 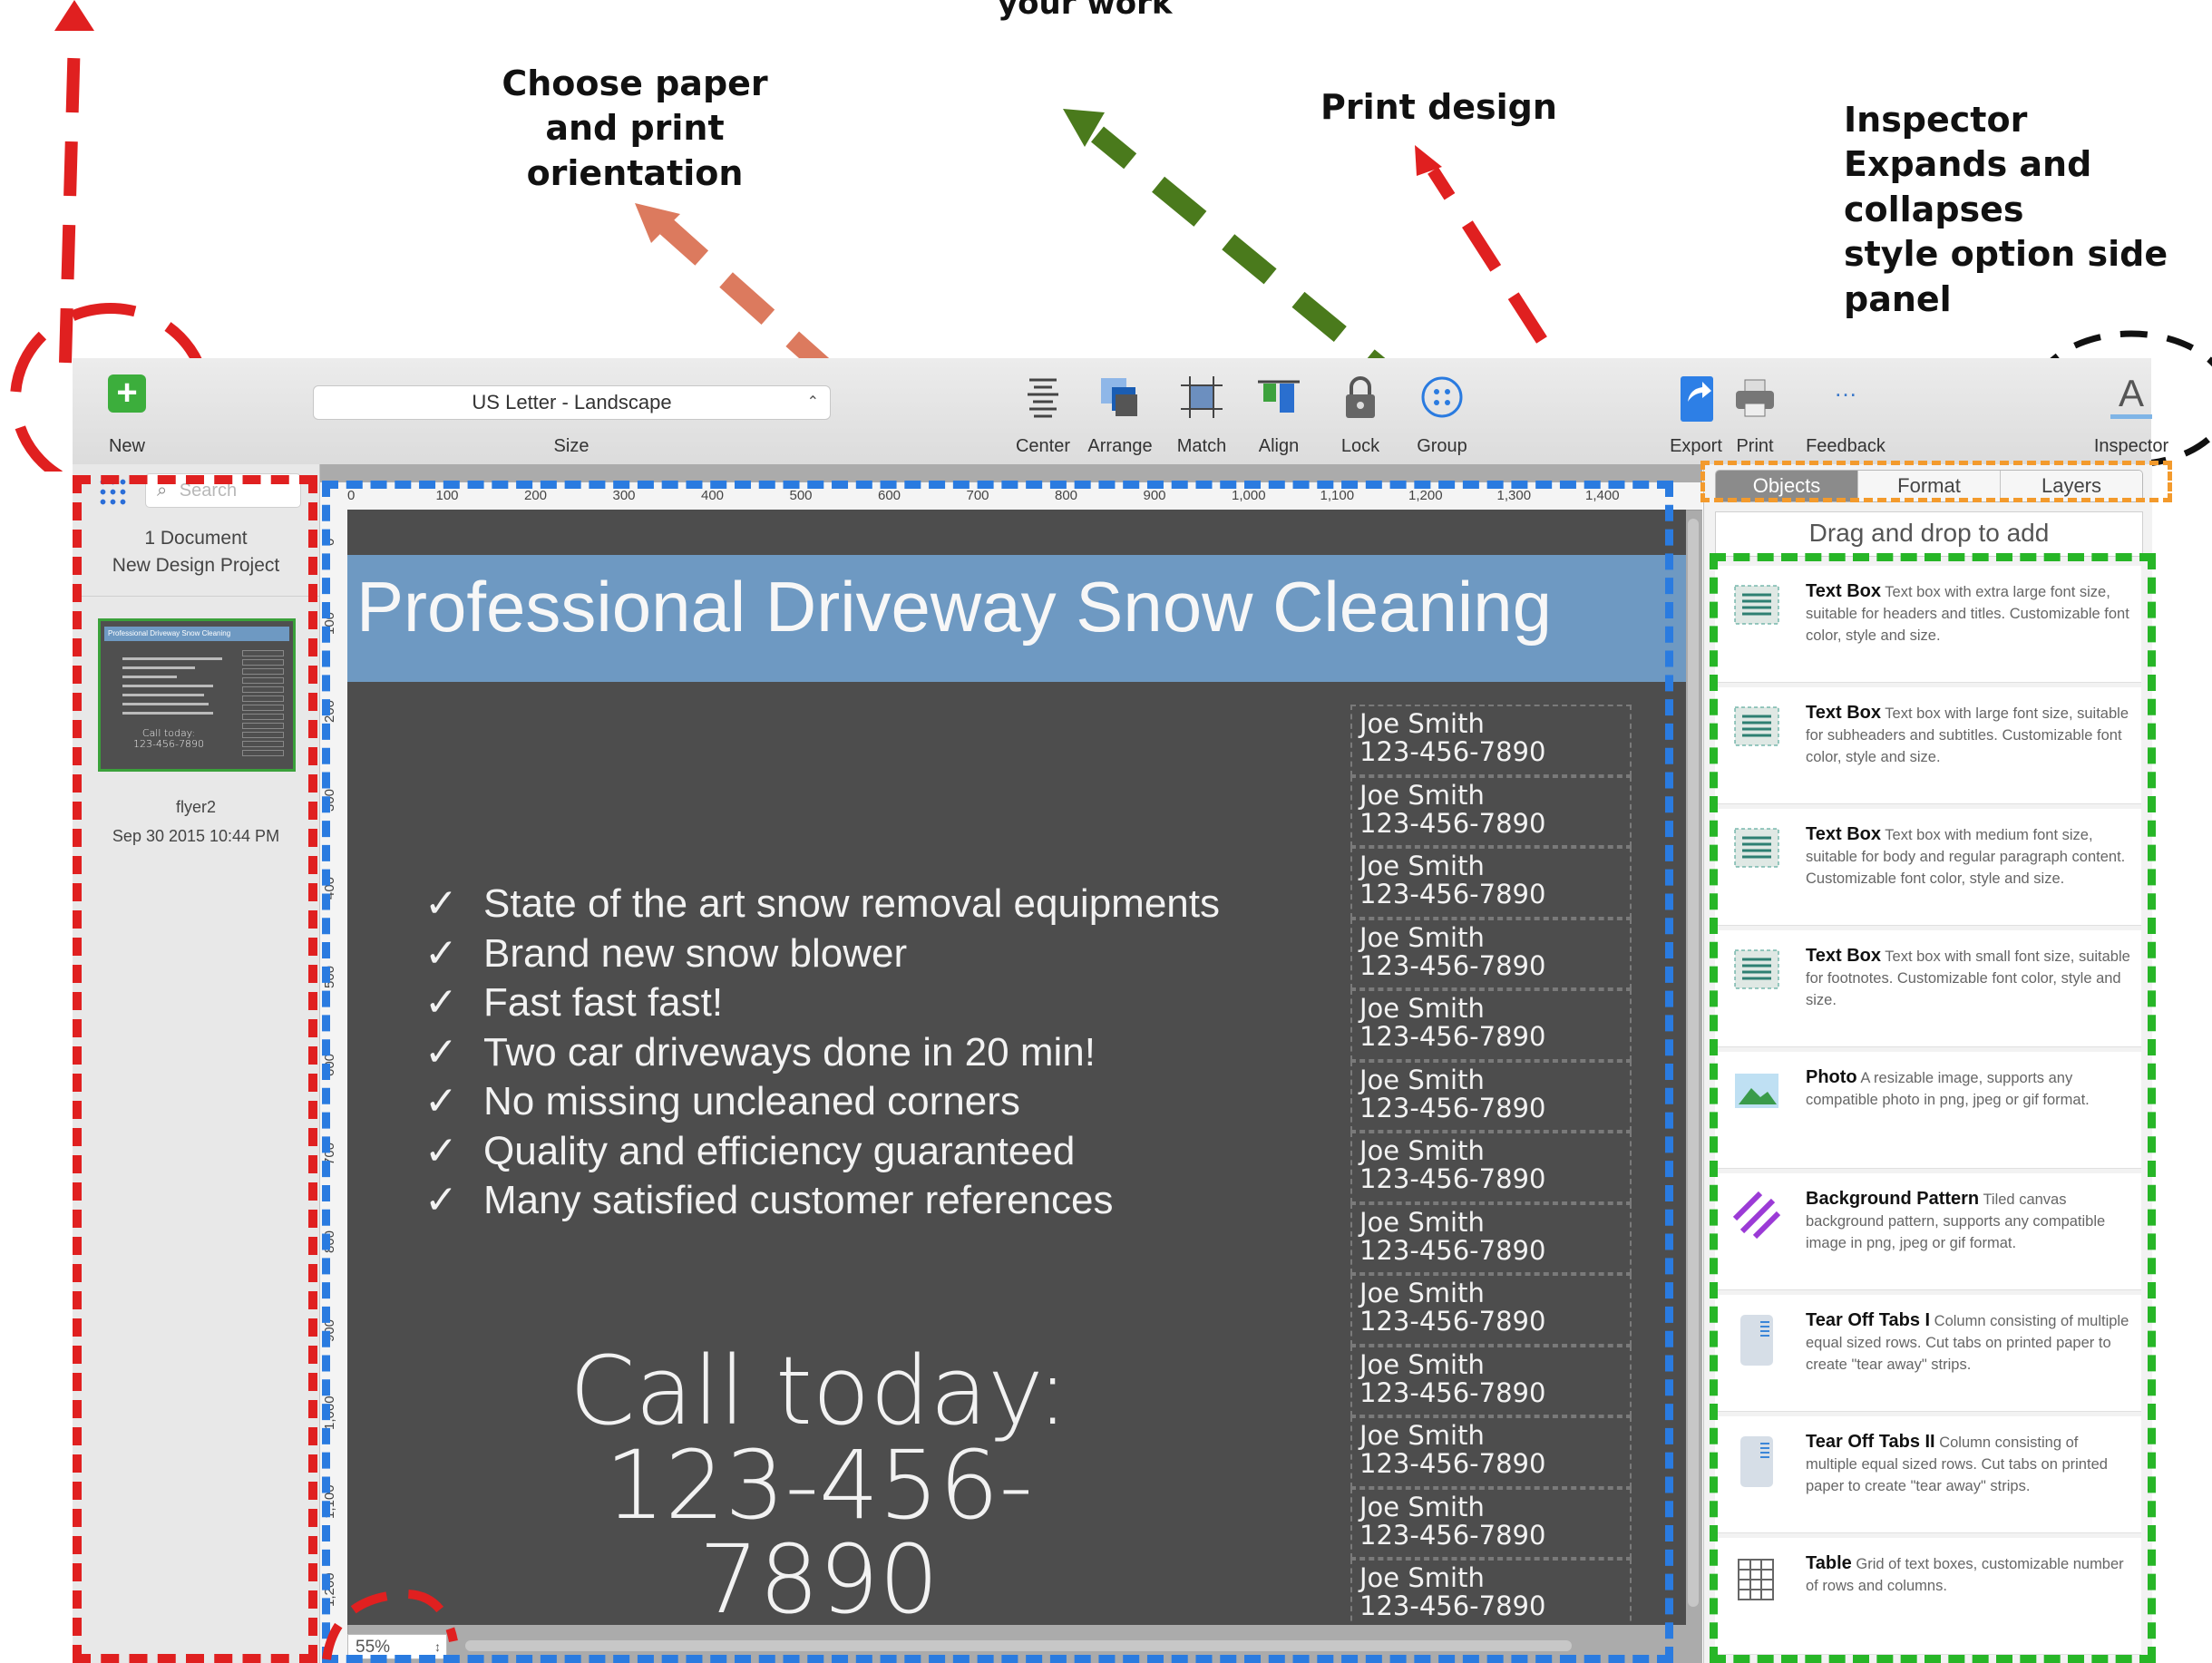 I want to click on highlight-sidebar, so click(x=195, y=1069).